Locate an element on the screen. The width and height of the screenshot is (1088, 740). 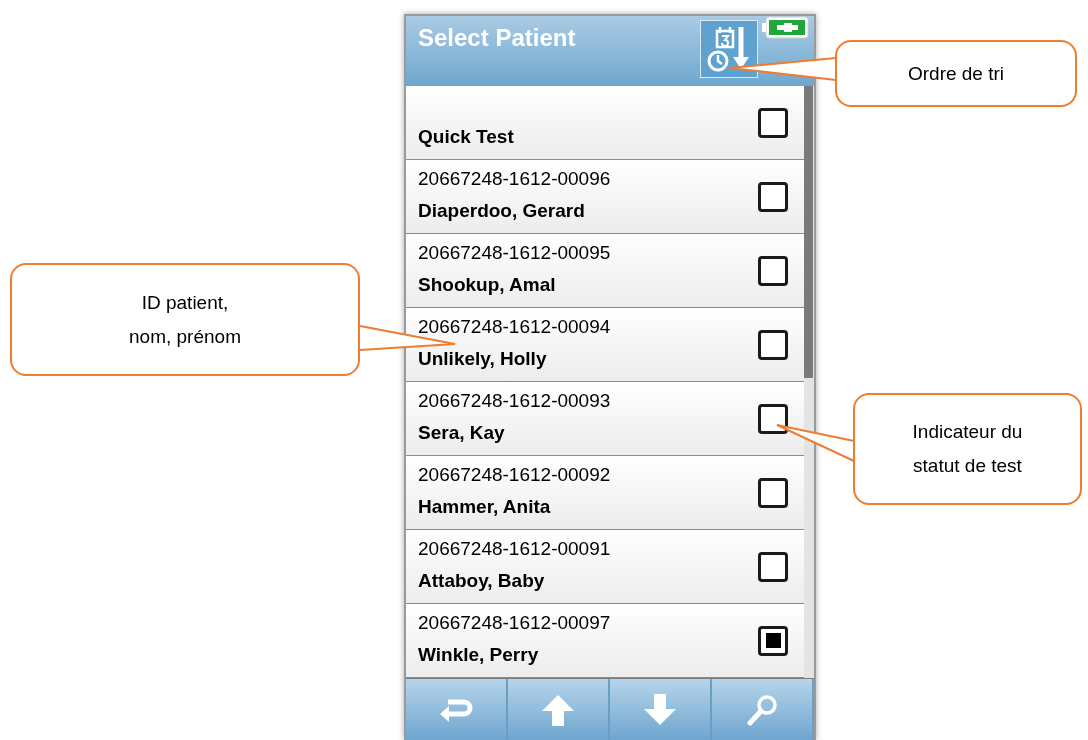
patient-row: 20667248-1612-00095 Shookup, Amal is located at coordinates (605, 271).